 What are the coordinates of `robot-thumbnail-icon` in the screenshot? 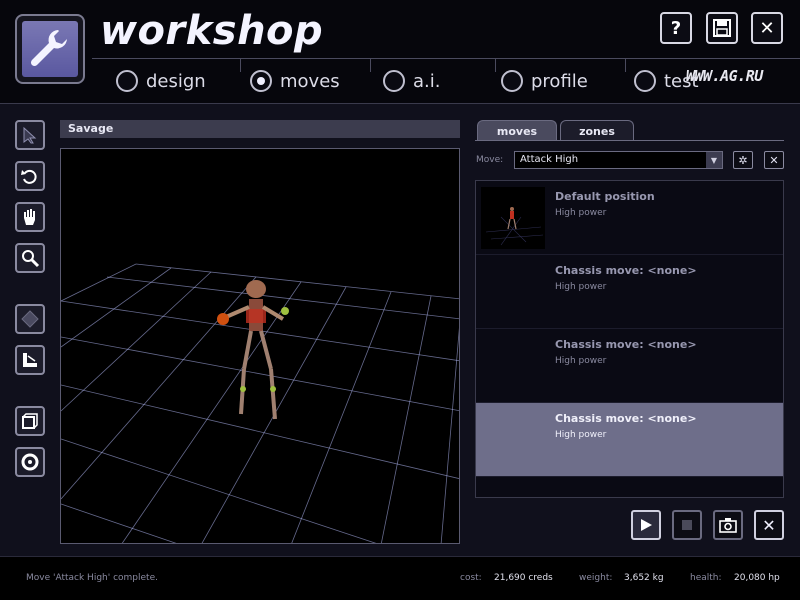 It's located at (514, 226).